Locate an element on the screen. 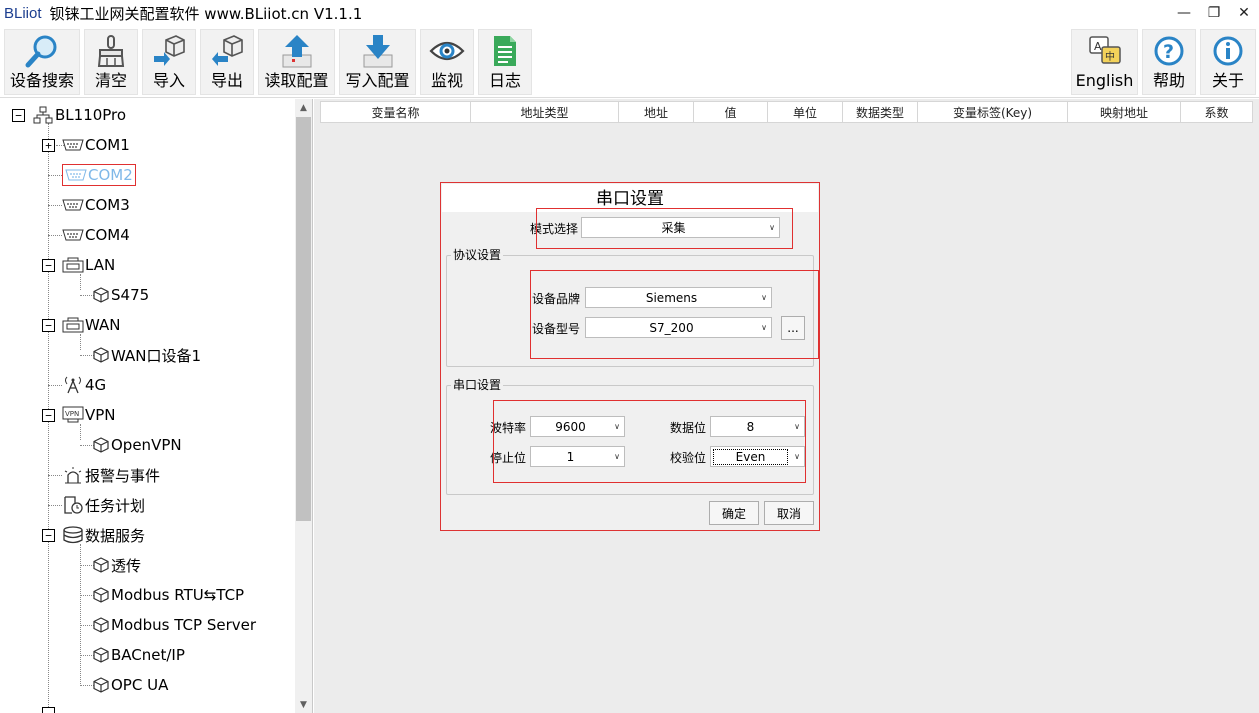 The height and width of the screenshot is (713, 1259). ok-button: 确定 is located at coordinates (734, 513).